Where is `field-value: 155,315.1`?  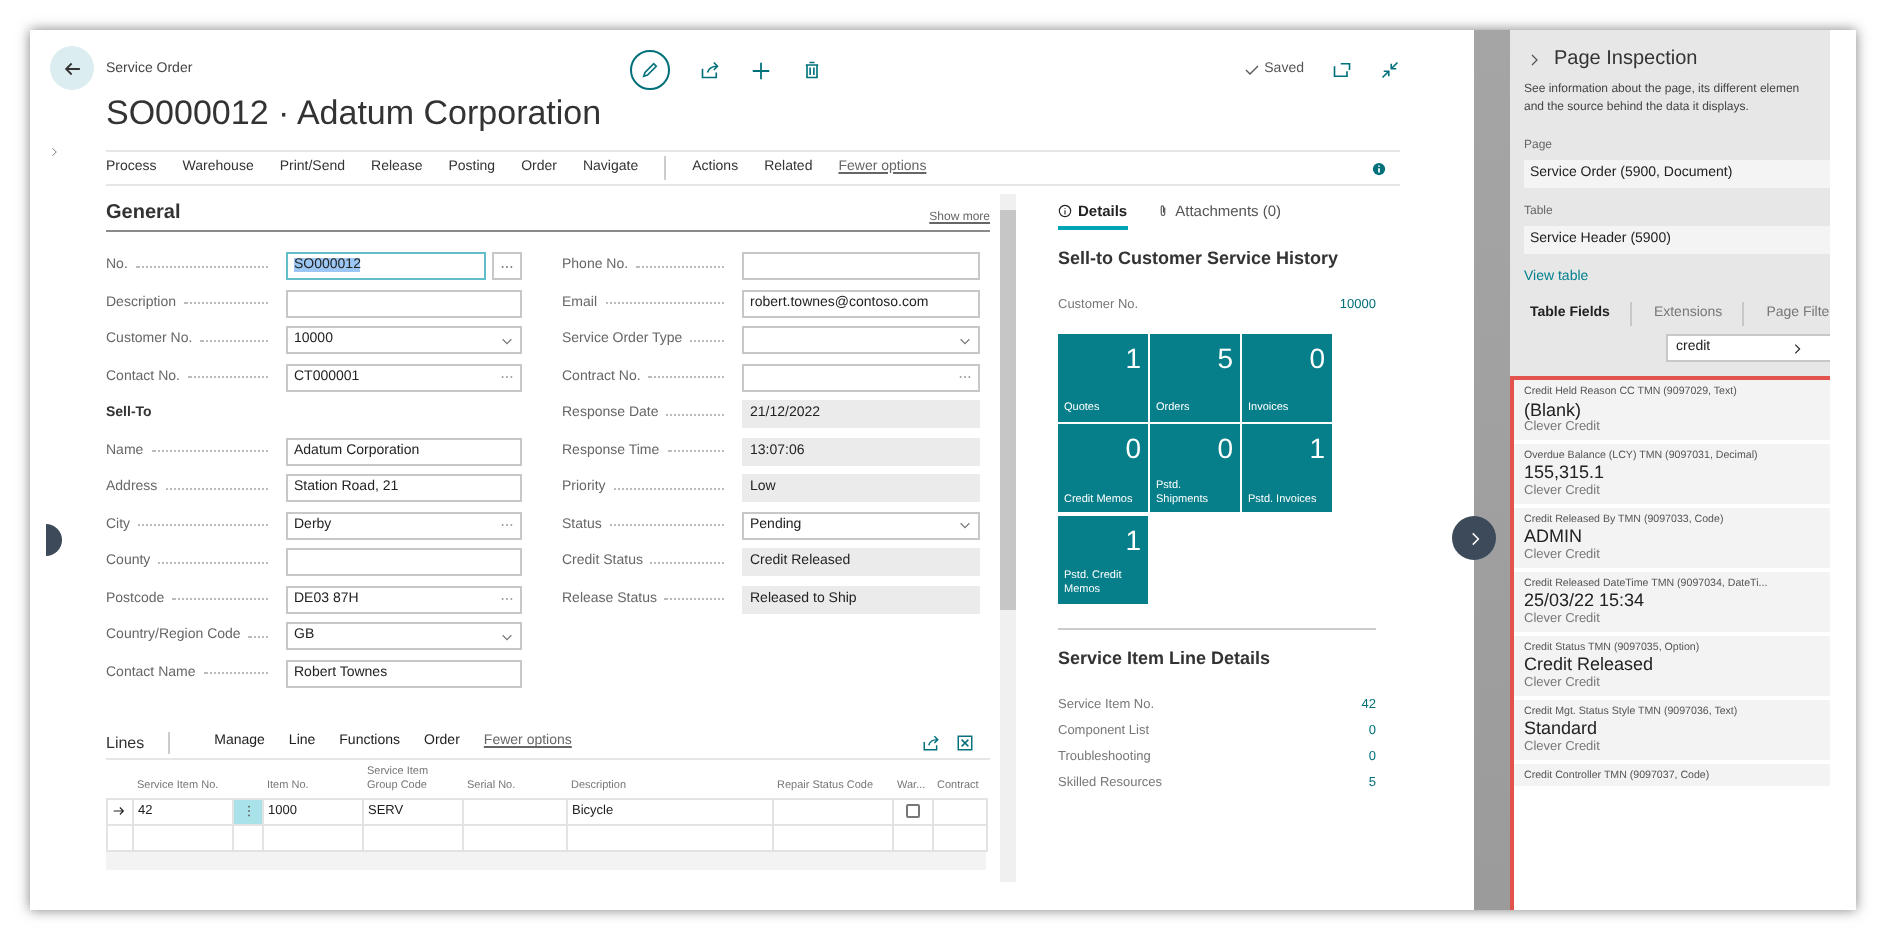
field-value: 155,315.1 is located at coordinates (1565, 473).